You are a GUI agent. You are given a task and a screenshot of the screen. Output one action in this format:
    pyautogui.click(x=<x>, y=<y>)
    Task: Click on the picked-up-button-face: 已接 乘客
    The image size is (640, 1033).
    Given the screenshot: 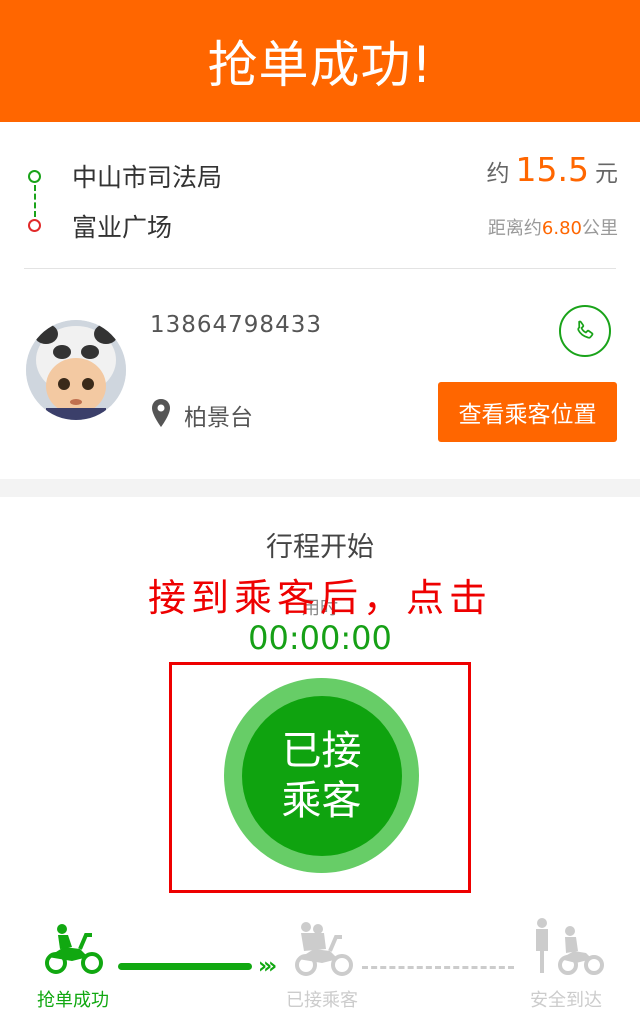 What is the action you would take?
    pyautogui.click(x=321, y=775)
    